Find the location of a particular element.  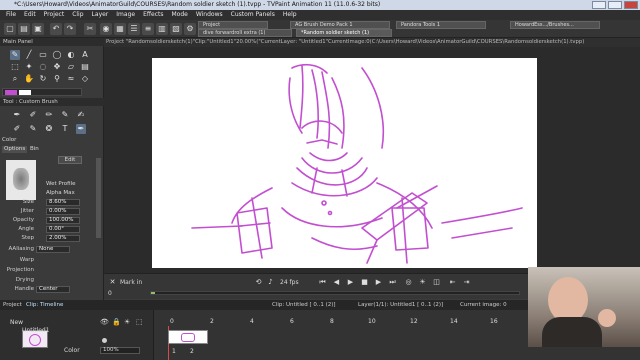

custom-brush-icon: ✒ is located at coordinates (81, 129).